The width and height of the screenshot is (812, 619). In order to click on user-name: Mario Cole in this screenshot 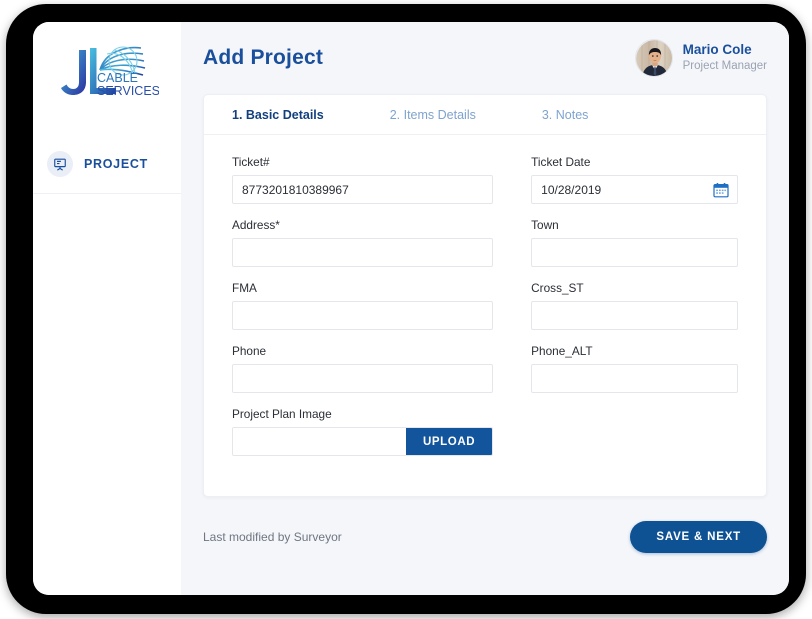, I will do `click(717, 50)`.